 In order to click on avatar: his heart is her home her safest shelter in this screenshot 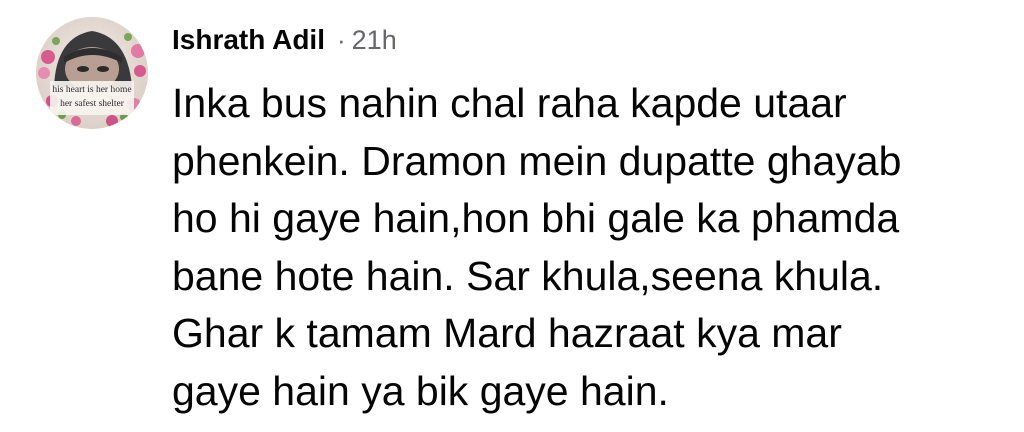, I will do `click(92, 73)`.